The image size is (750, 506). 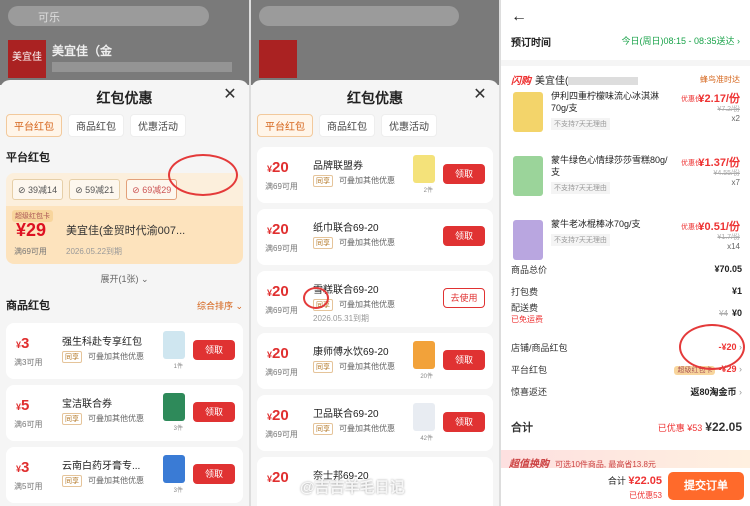 What do you see at coordinates (278, 59) in the screenshot?
I see `store-logo` at bounding box center [278, 59].